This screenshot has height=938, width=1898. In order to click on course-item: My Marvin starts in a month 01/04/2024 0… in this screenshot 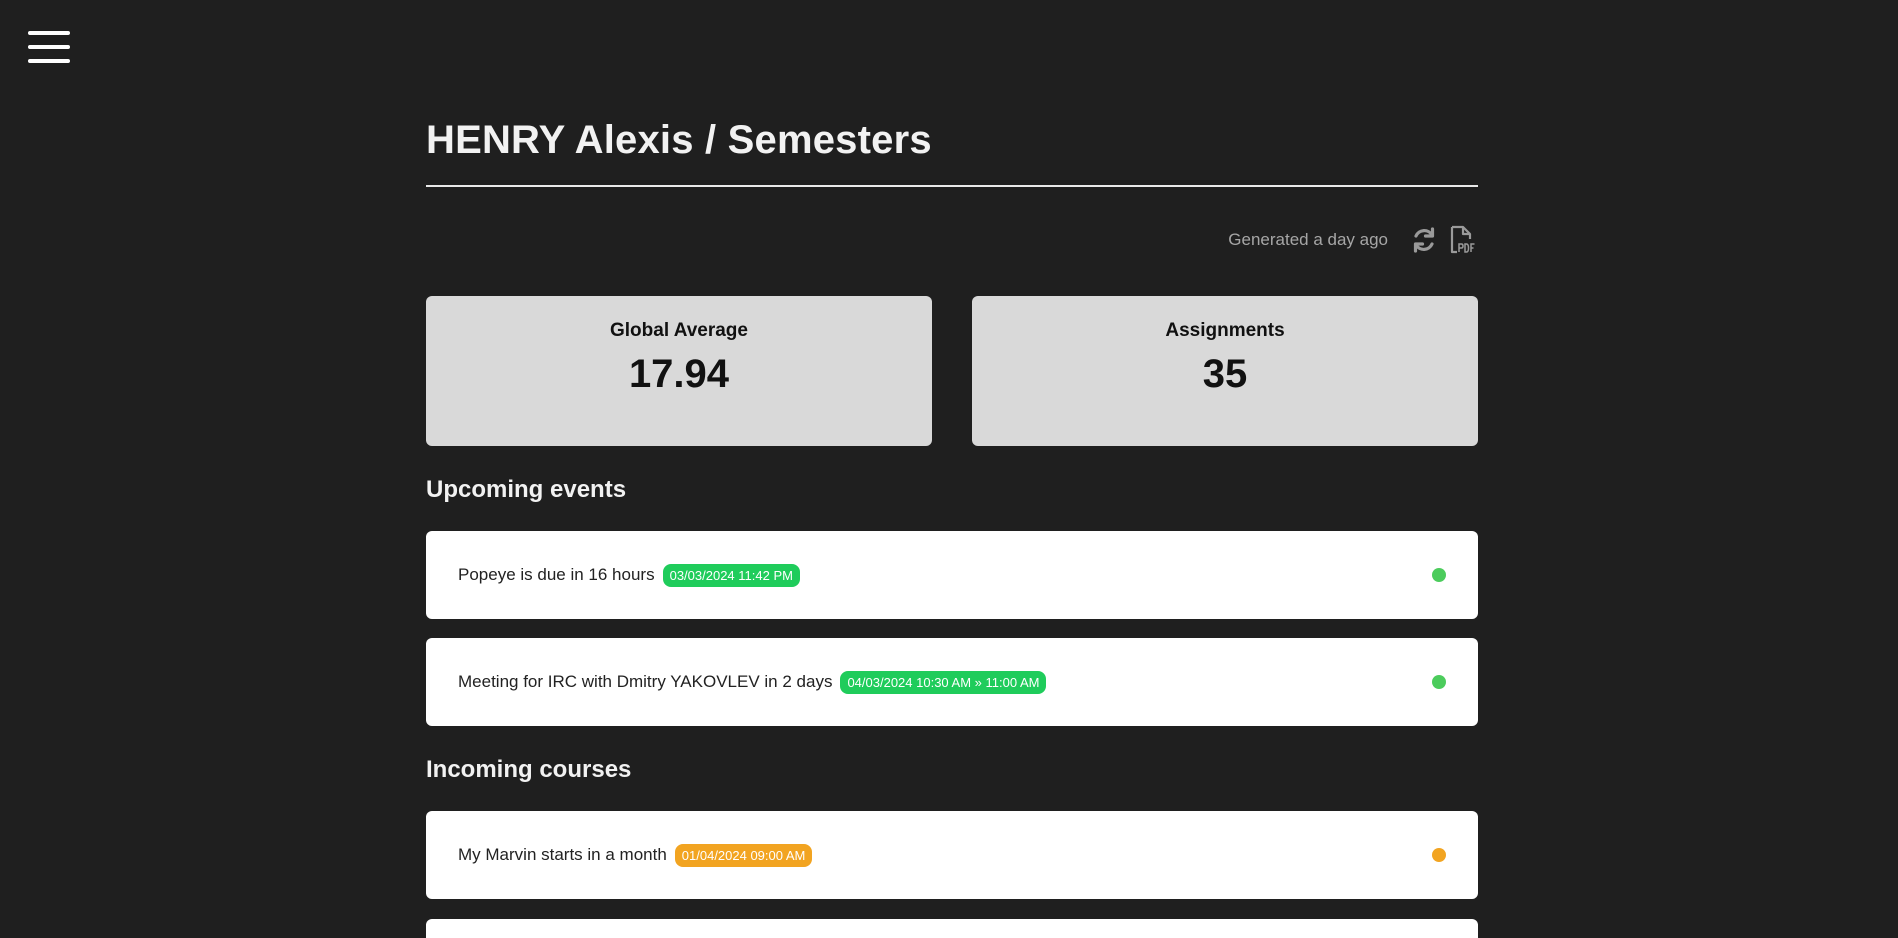, I will do `click(952, 855)`.